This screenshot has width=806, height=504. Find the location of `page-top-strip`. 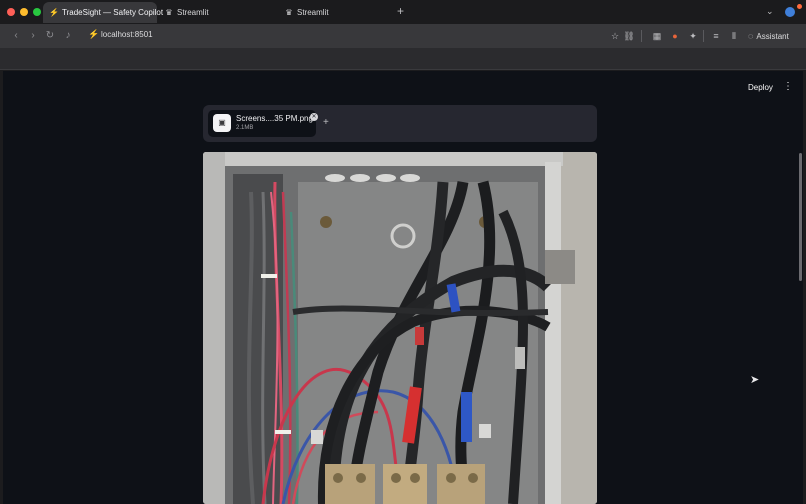

page-top-strip is located at coordinates (403, 59).